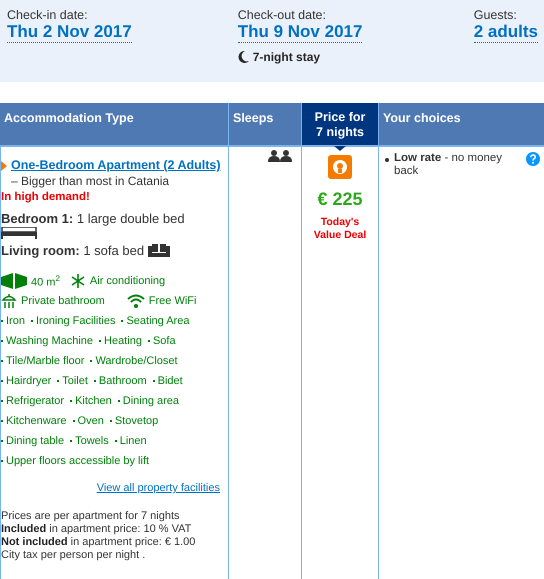 The width and height of the screenshot is (544, 579). What do you see at coordinates (96, 529) in the screenshot?
I see `price-note: Included in apartment price: 10 % VAT` at bounding box center [96, 529].